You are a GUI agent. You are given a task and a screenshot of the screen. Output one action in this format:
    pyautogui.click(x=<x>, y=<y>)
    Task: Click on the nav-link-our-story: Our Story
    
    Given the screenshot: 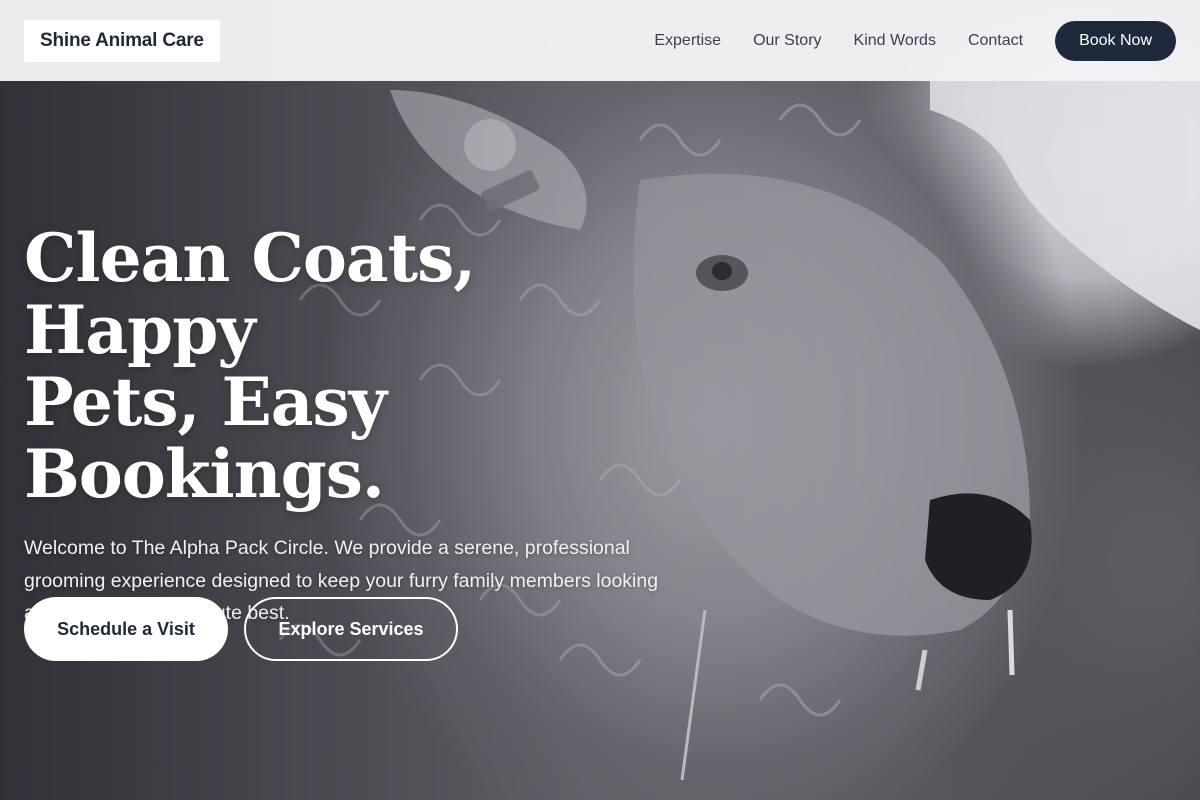 What is the action you would take?
    pyautogui.click(x=787, y=41)
    